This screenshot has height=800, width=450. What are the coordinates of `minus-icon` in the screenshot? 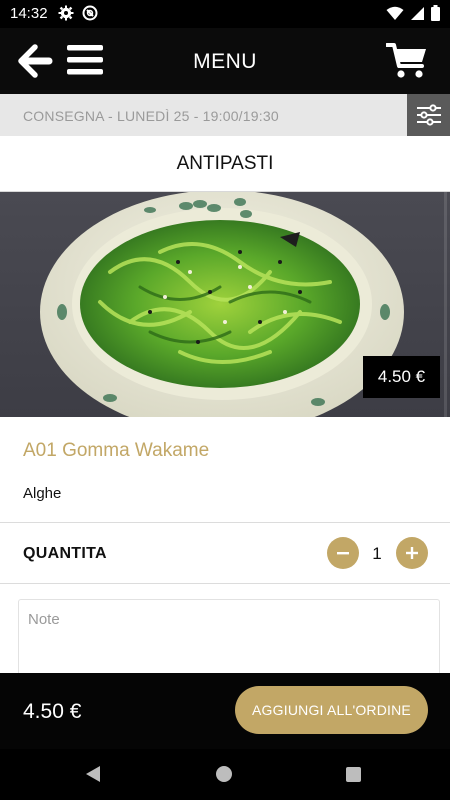 It's located at (343, 553).